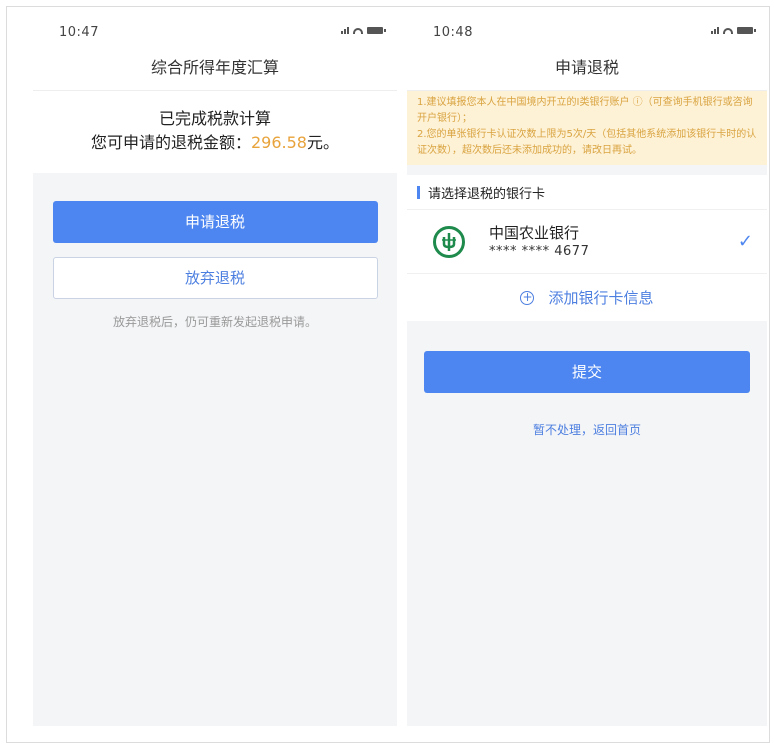 The image size is (774, 747). Describe the element at coordinates (453, 32) in the screenshot. I see `status-time: 10:48` at that location.